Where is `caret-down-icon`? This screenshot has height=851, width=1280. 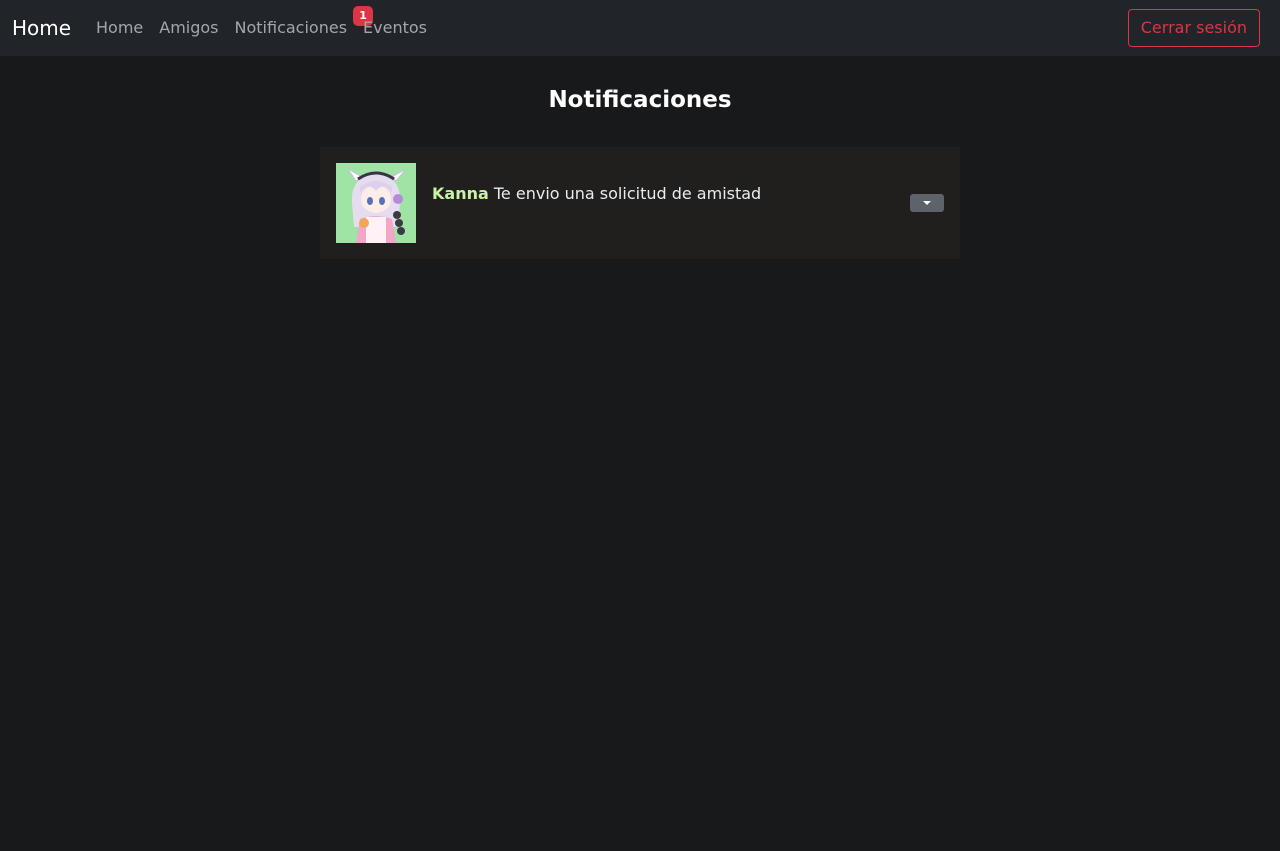 caret-down-icon is located at coordinates (927, 203).